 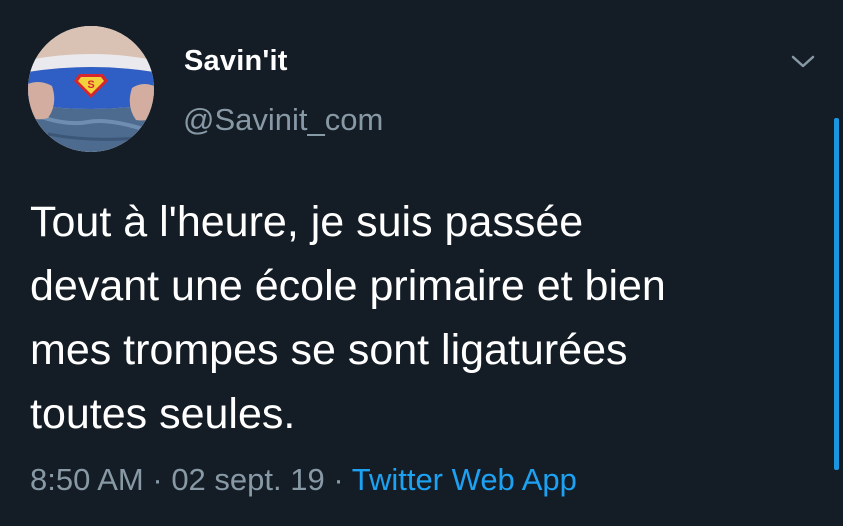 What do you see at coordinates (464, 479) in the screenshot?
I see `tweet-source-link: Twitter Web App` at bounding box center [464, 479].